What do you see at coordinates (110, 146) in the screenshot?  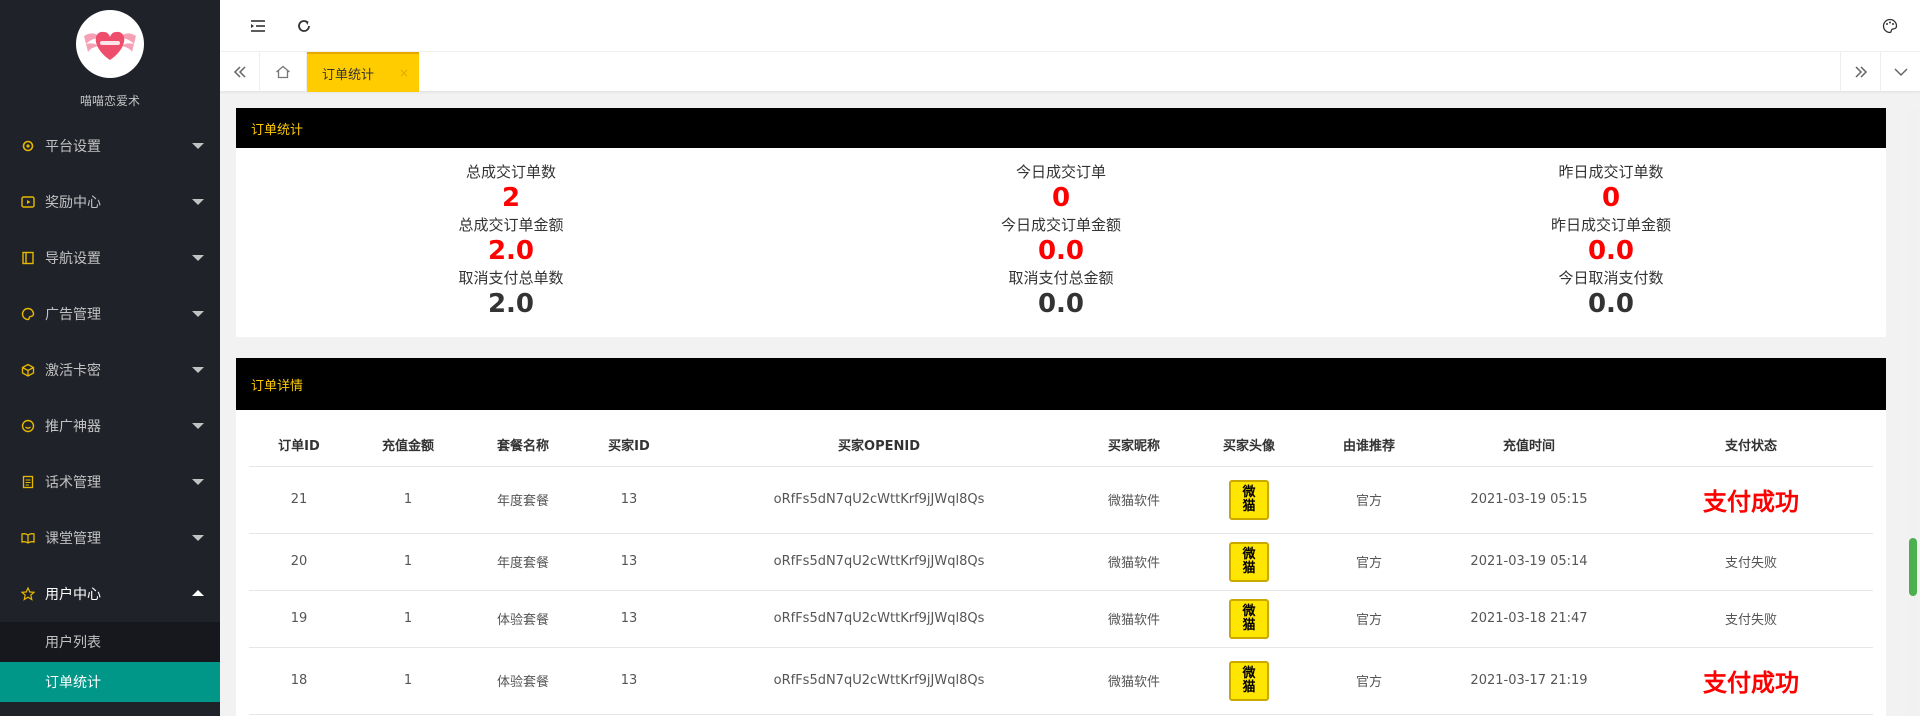 I see `sidebar-item-platform-settings: 平台设置` at bounding box center [110, 146].